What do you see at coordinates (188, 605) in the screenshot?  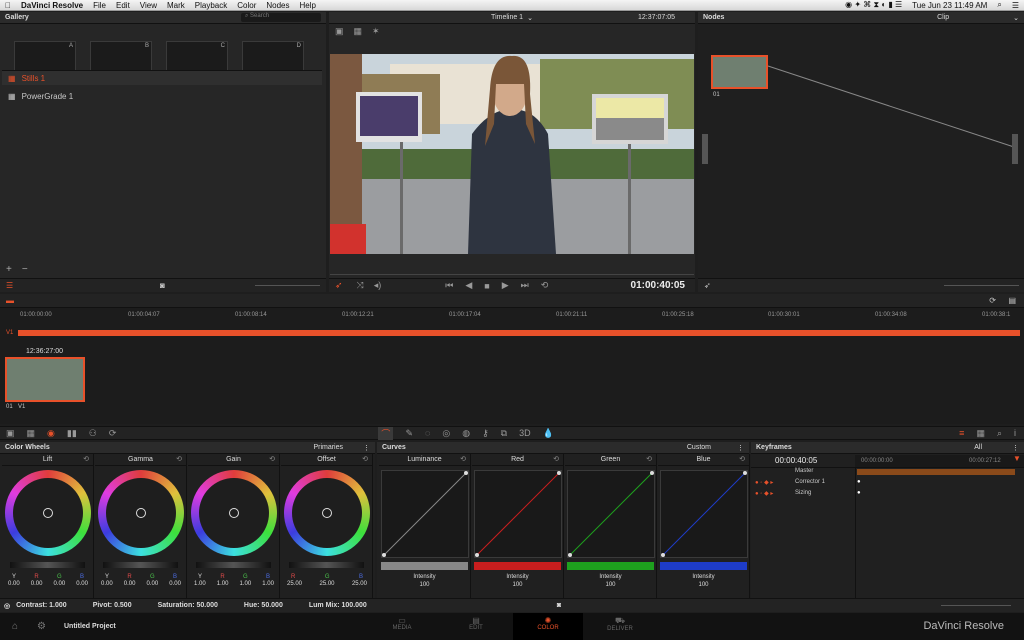 I see `saturation-value: Saturation: 50.000` at bounding box center [188, 605].